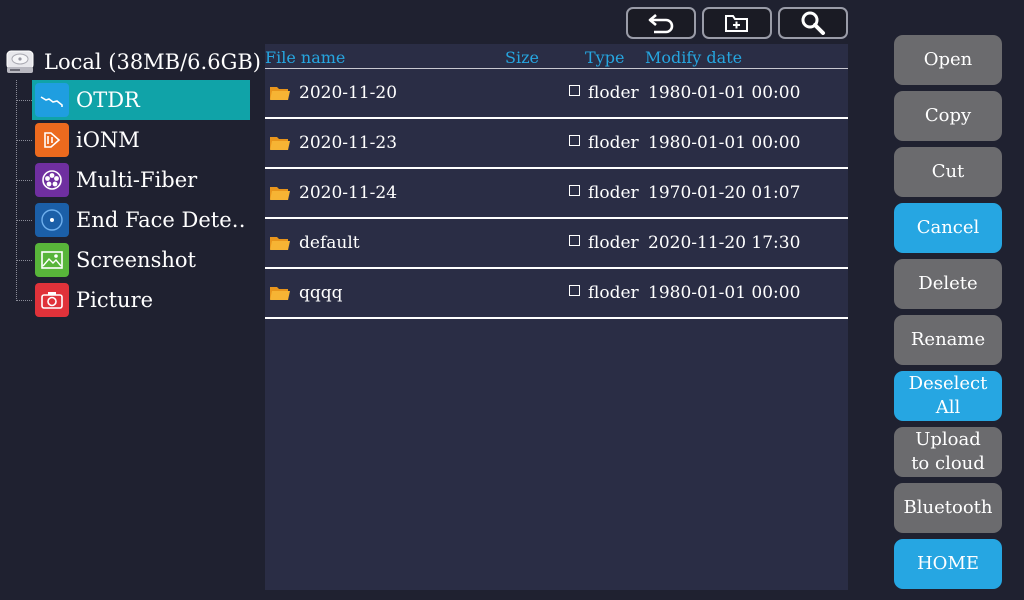  What do you see at coordinates (556, 144) in the screenshot?
I see `table-row: 2020-11-23 floder 1980-01-01 00:00` at bounding box center [556, 144].